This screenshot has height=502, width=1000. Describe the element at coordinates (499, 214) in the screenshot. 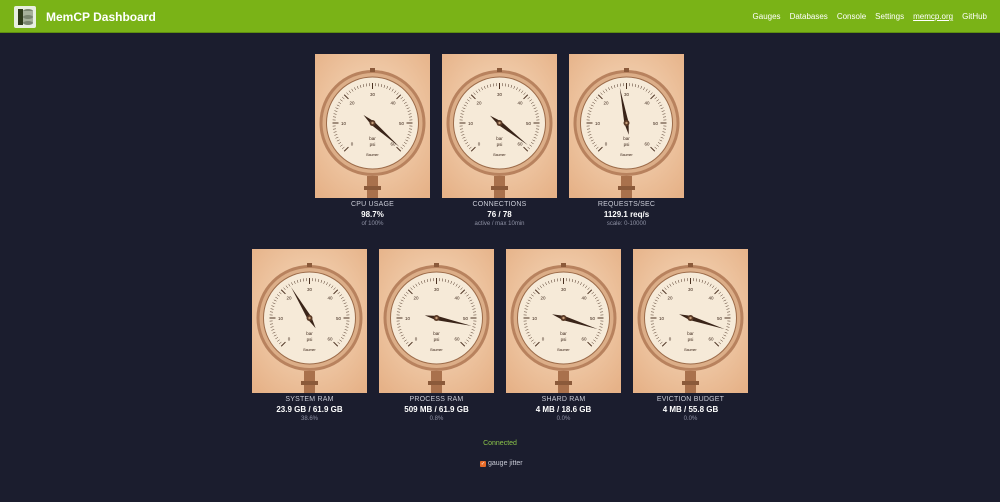

I see `gauge-value: 76 / 78` at that location.